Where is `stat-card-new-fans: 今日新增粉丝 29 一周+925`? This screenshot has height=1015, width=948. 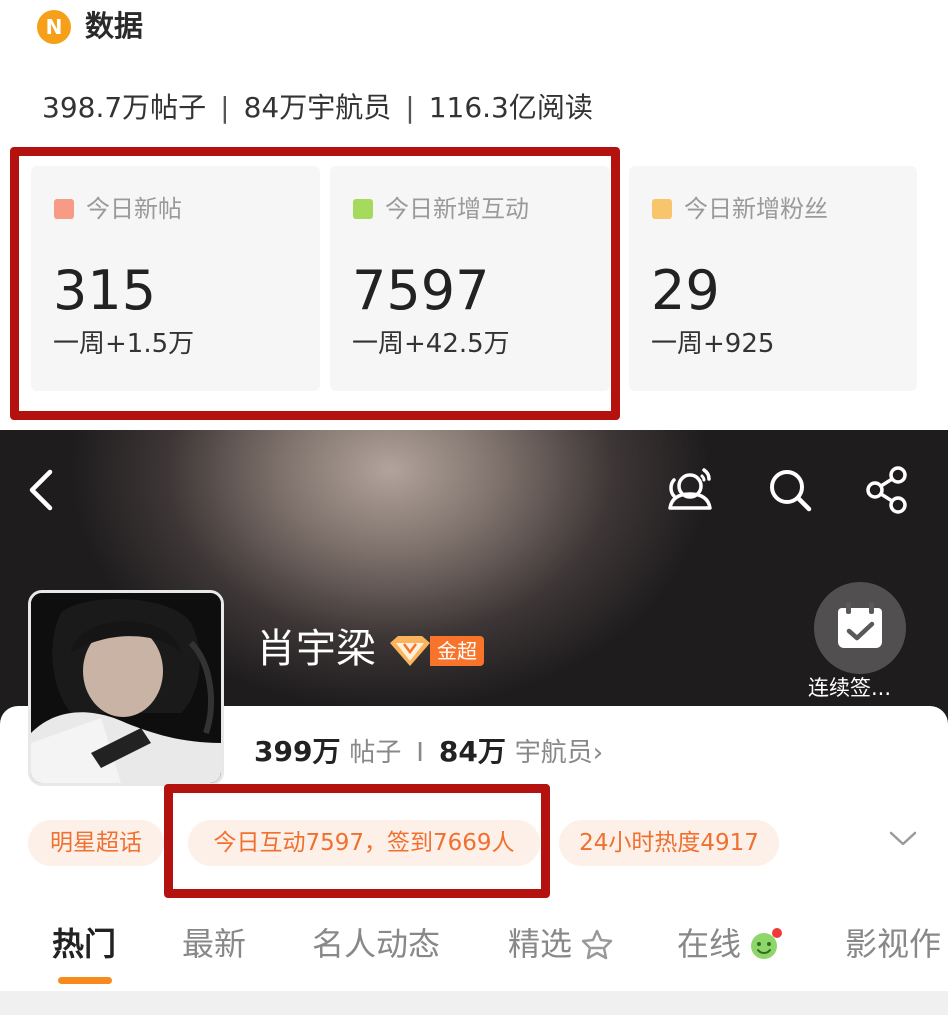
stat-card-new-fans: 今日新增粉丝 29 一周+925 is located at coordinates (773, 278).